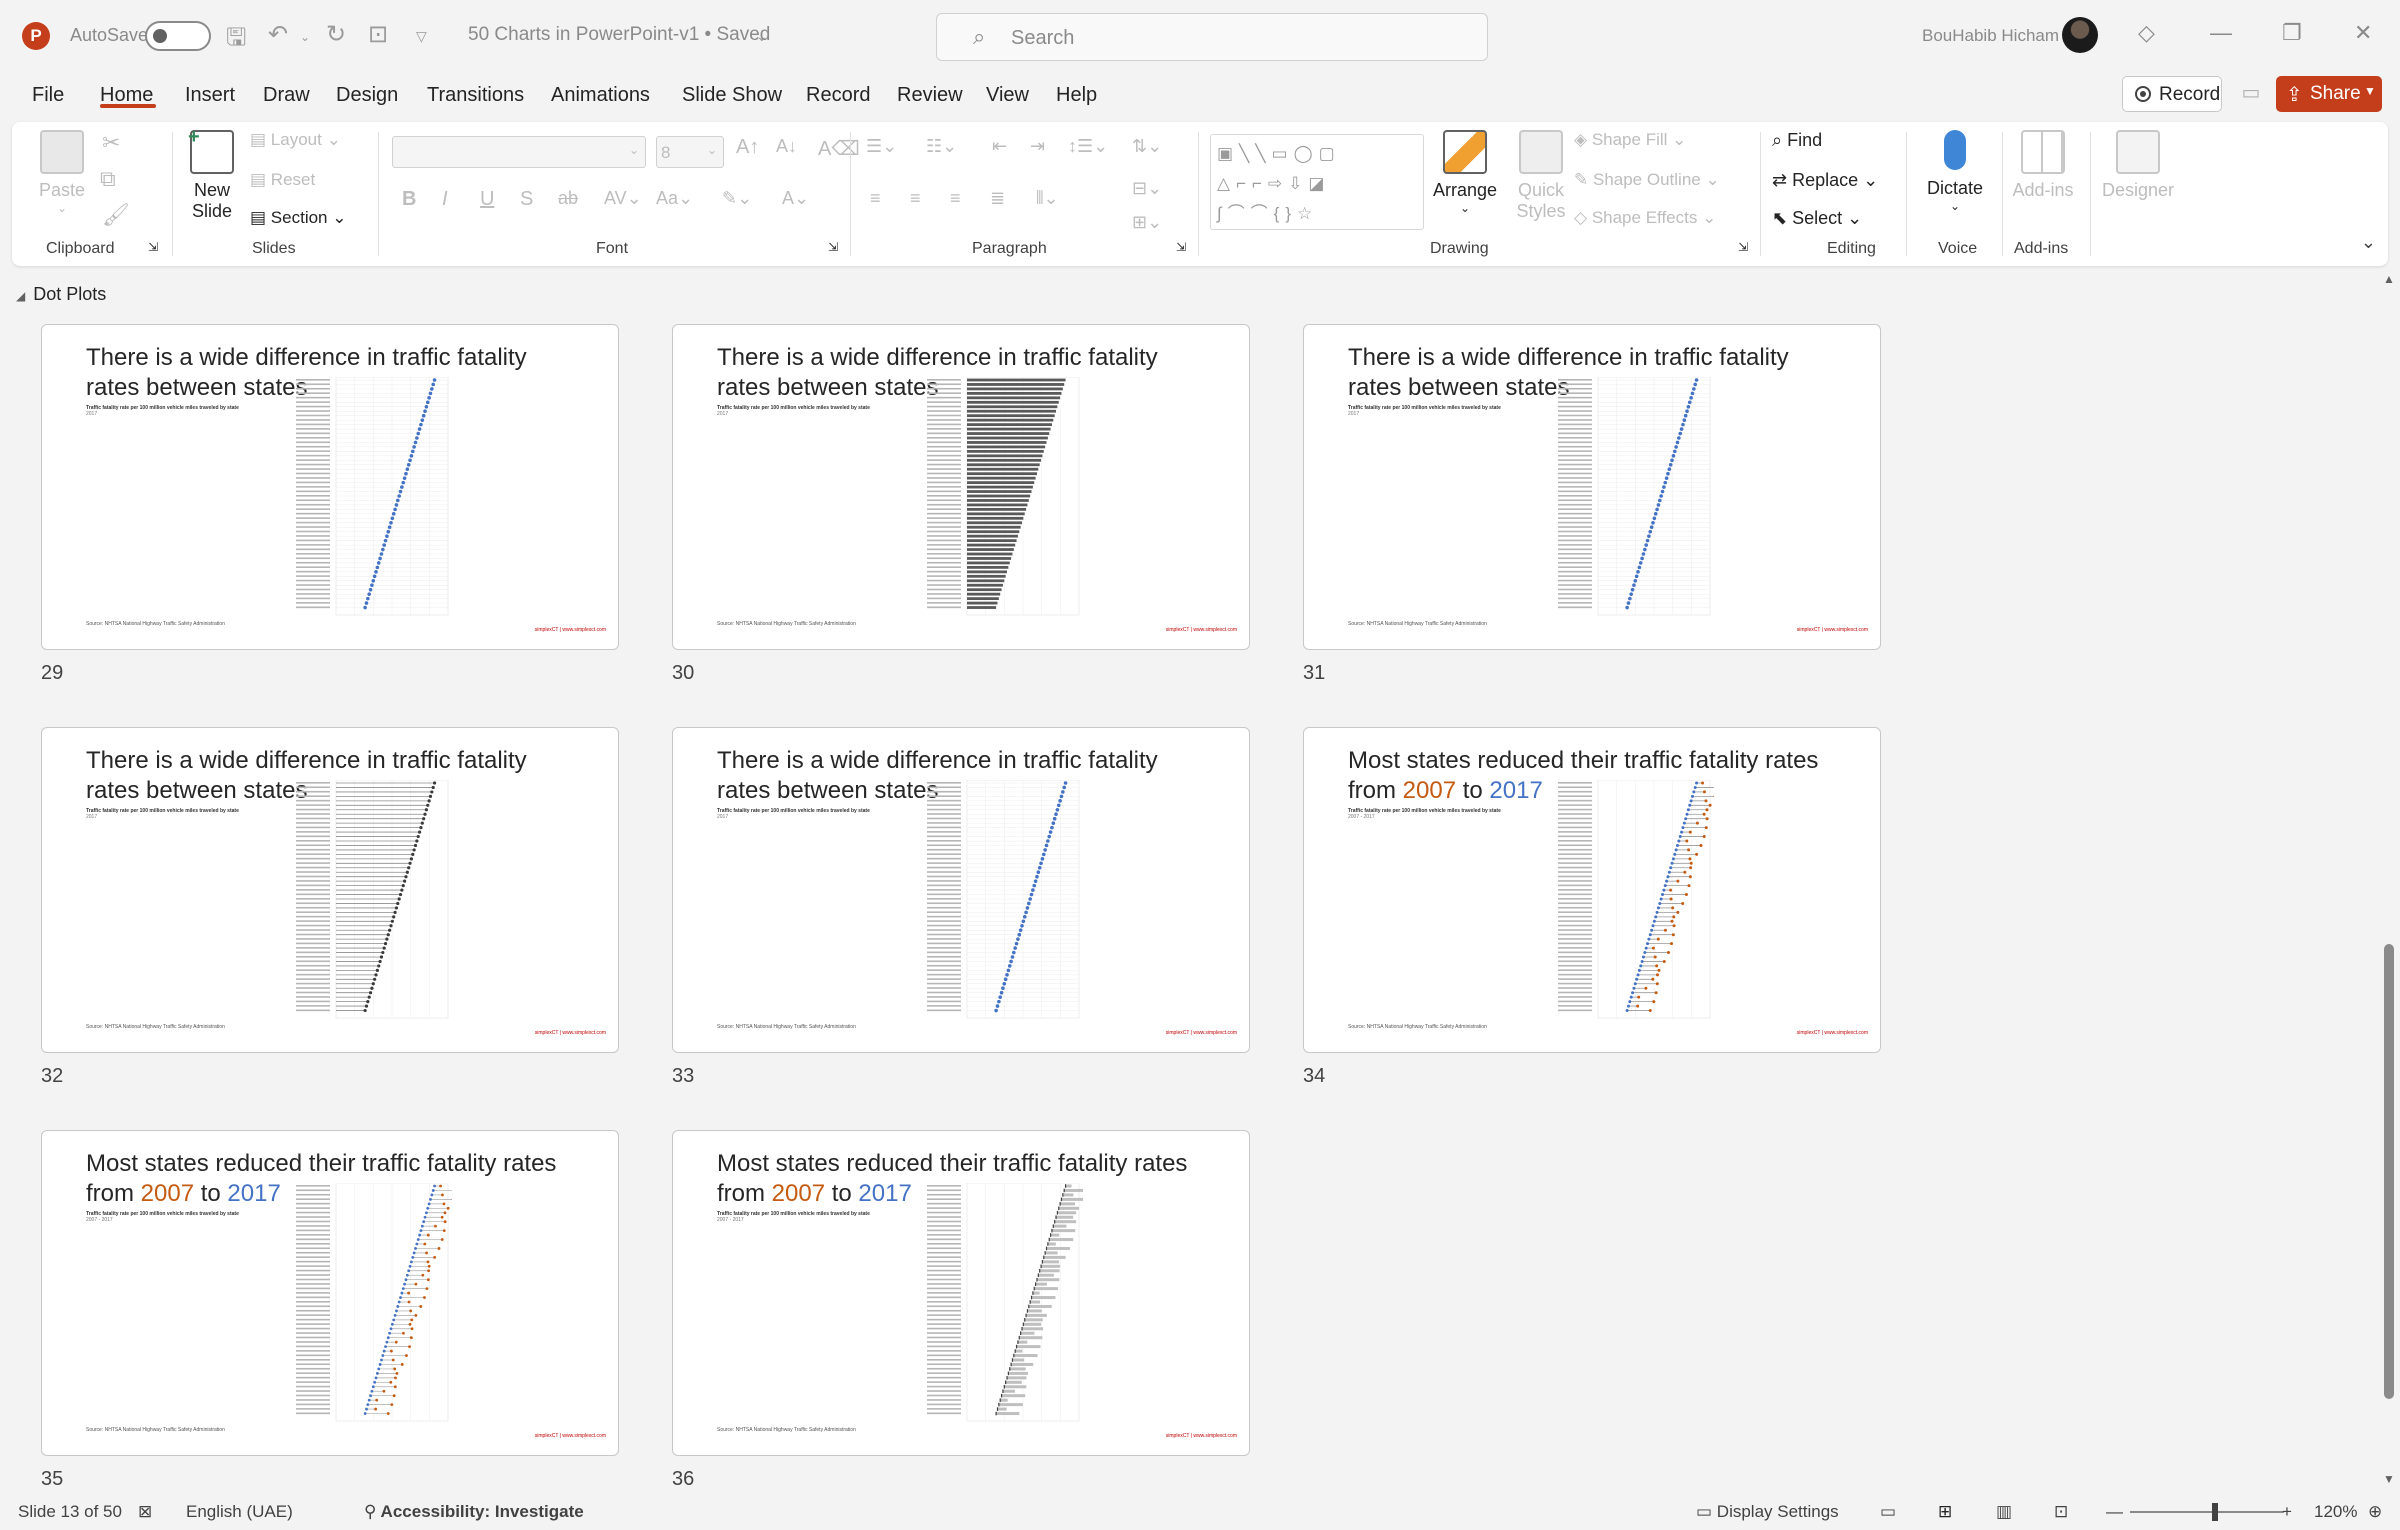 This screenshot has height=1530, width=2400. Describe the element at coordinates (108, 179) in the screenshot. I see `copy-icon: ⧉` at that location.